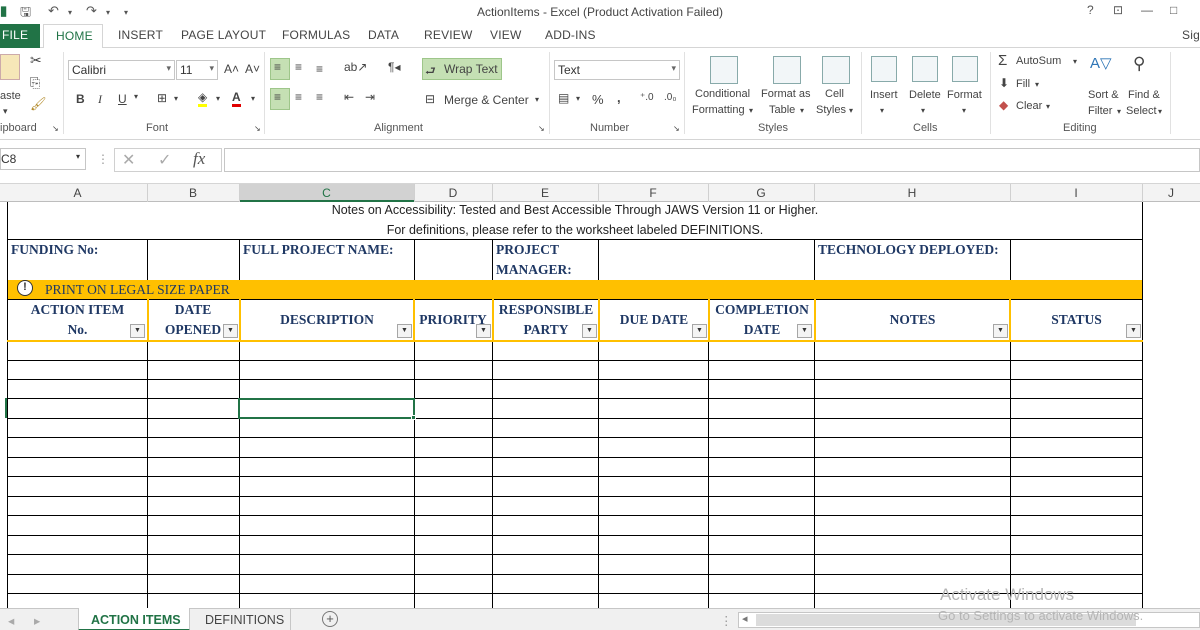  What do you see at coordinates (647, 97) in the screenshot?
I see `increase-decimal-icon: ⁺.0` at bounding box center [647, 97].